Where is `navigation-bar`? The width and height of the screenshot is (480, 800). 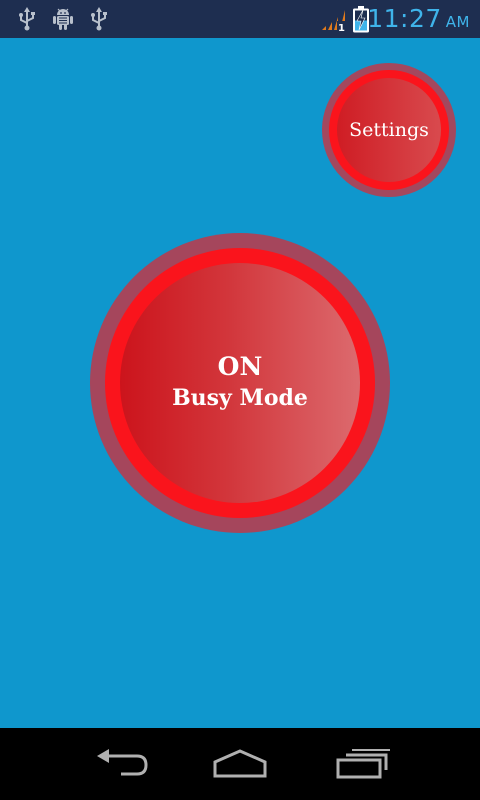
navigation-bar is located at coordinates (240, 764).